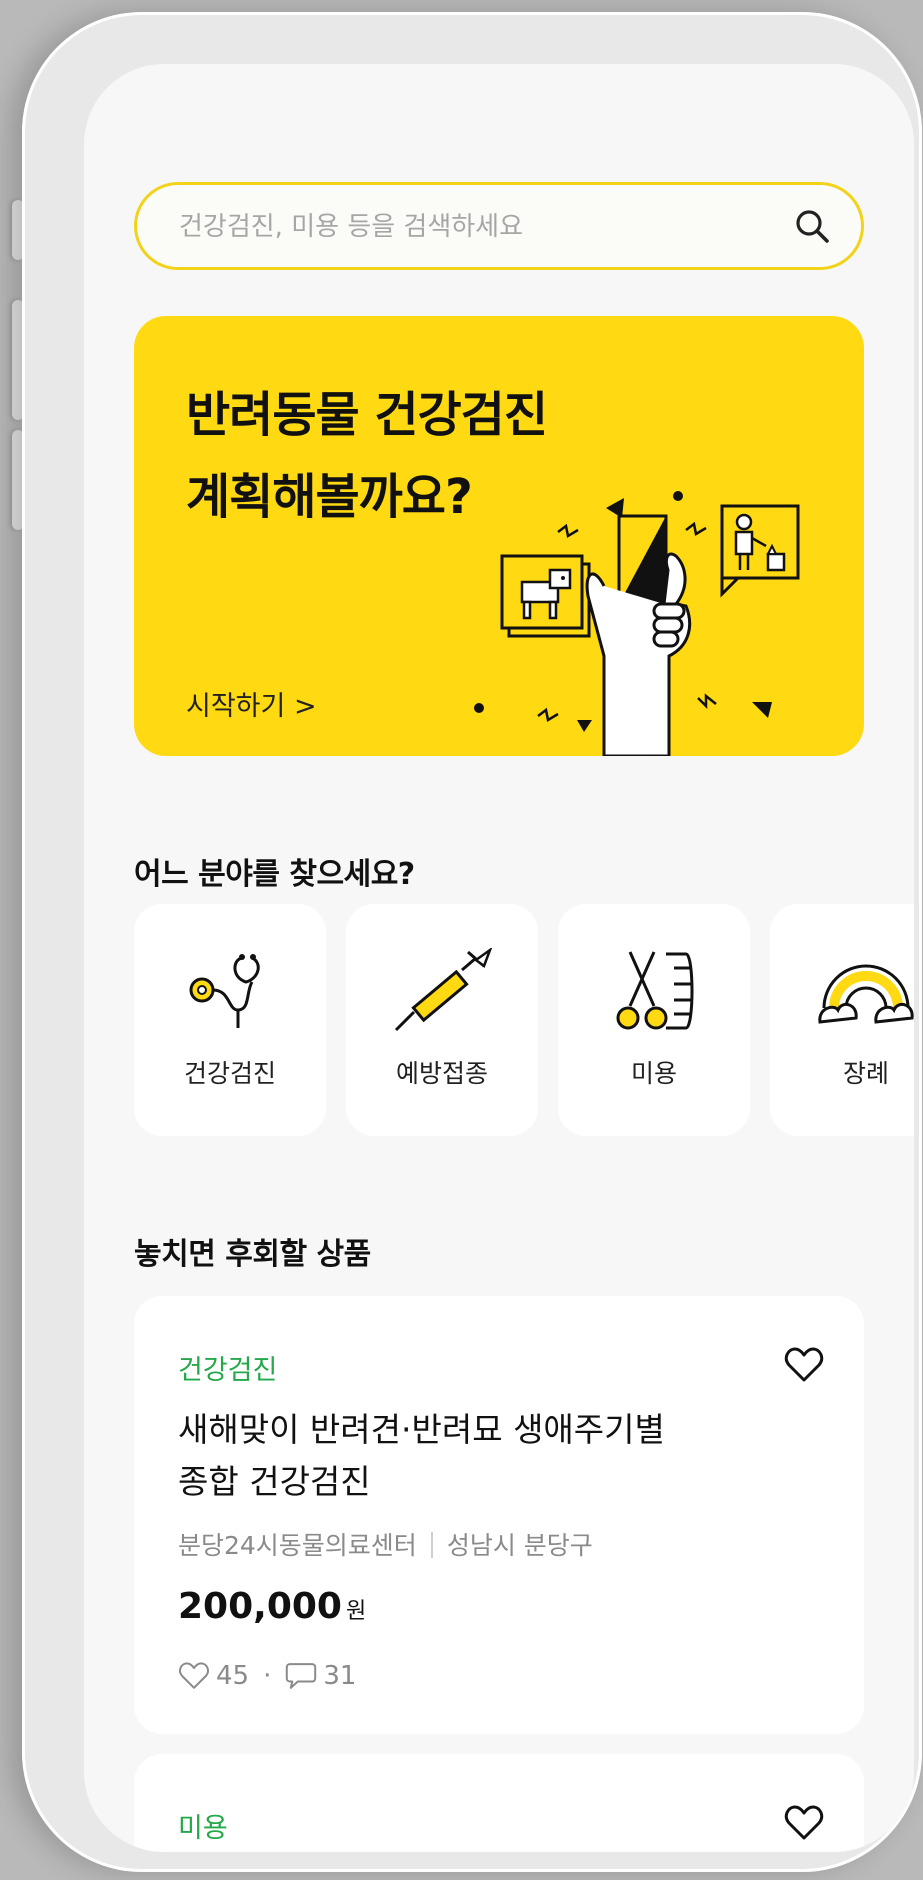  What do you see at coordinates (224, 991) in the screenshot?
I see `stethoscope-icon` at bounding box center [224, 991].